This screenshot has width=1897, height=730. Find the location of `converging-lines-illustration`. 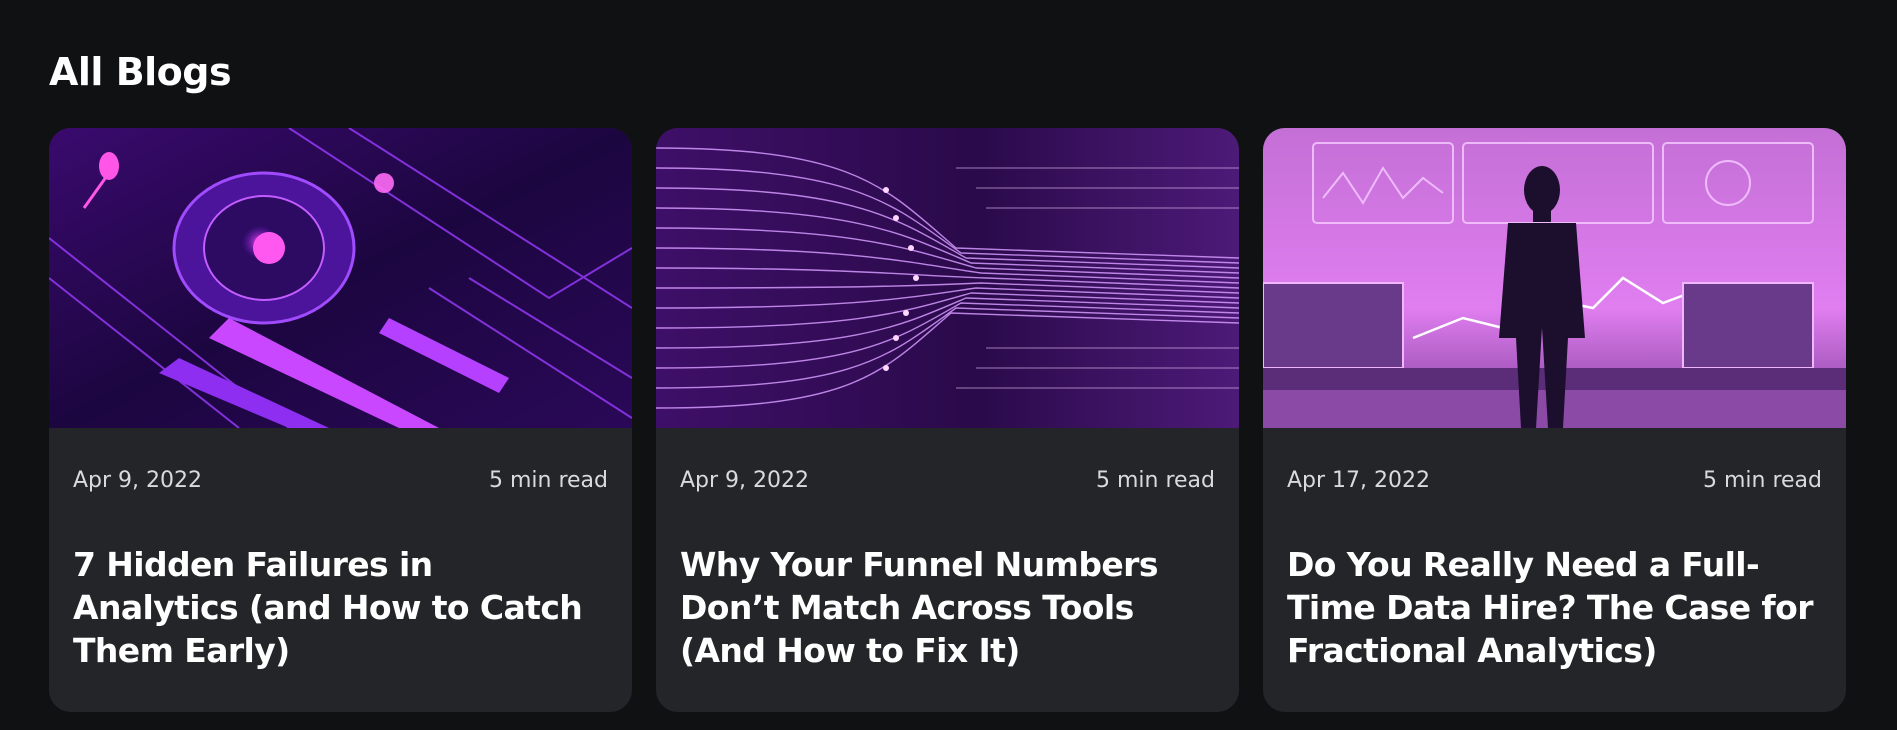

converging-lines-illustration is located at coordinates (947, 278).